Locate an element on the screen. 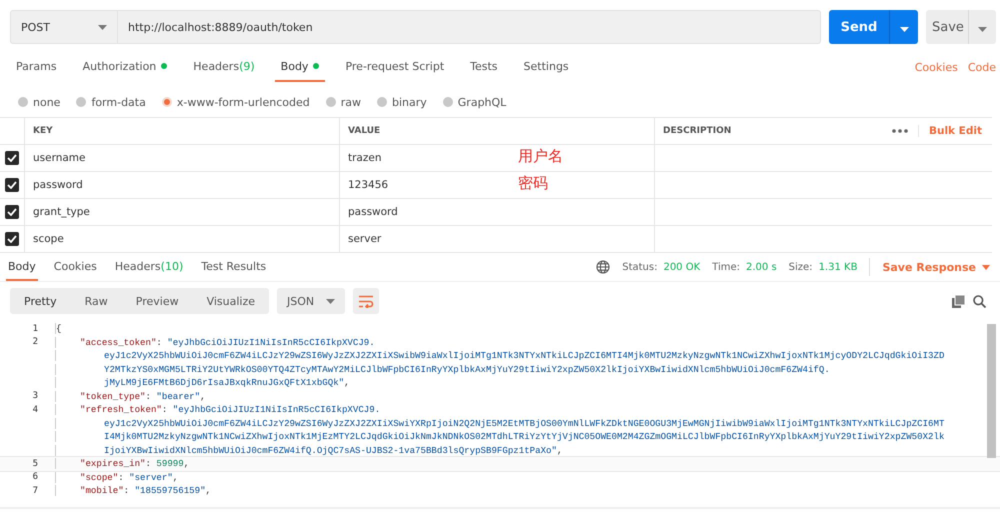 The width and height of the screenshot is (1000, 516). save-button: Save is located at coordinates (947, 27).